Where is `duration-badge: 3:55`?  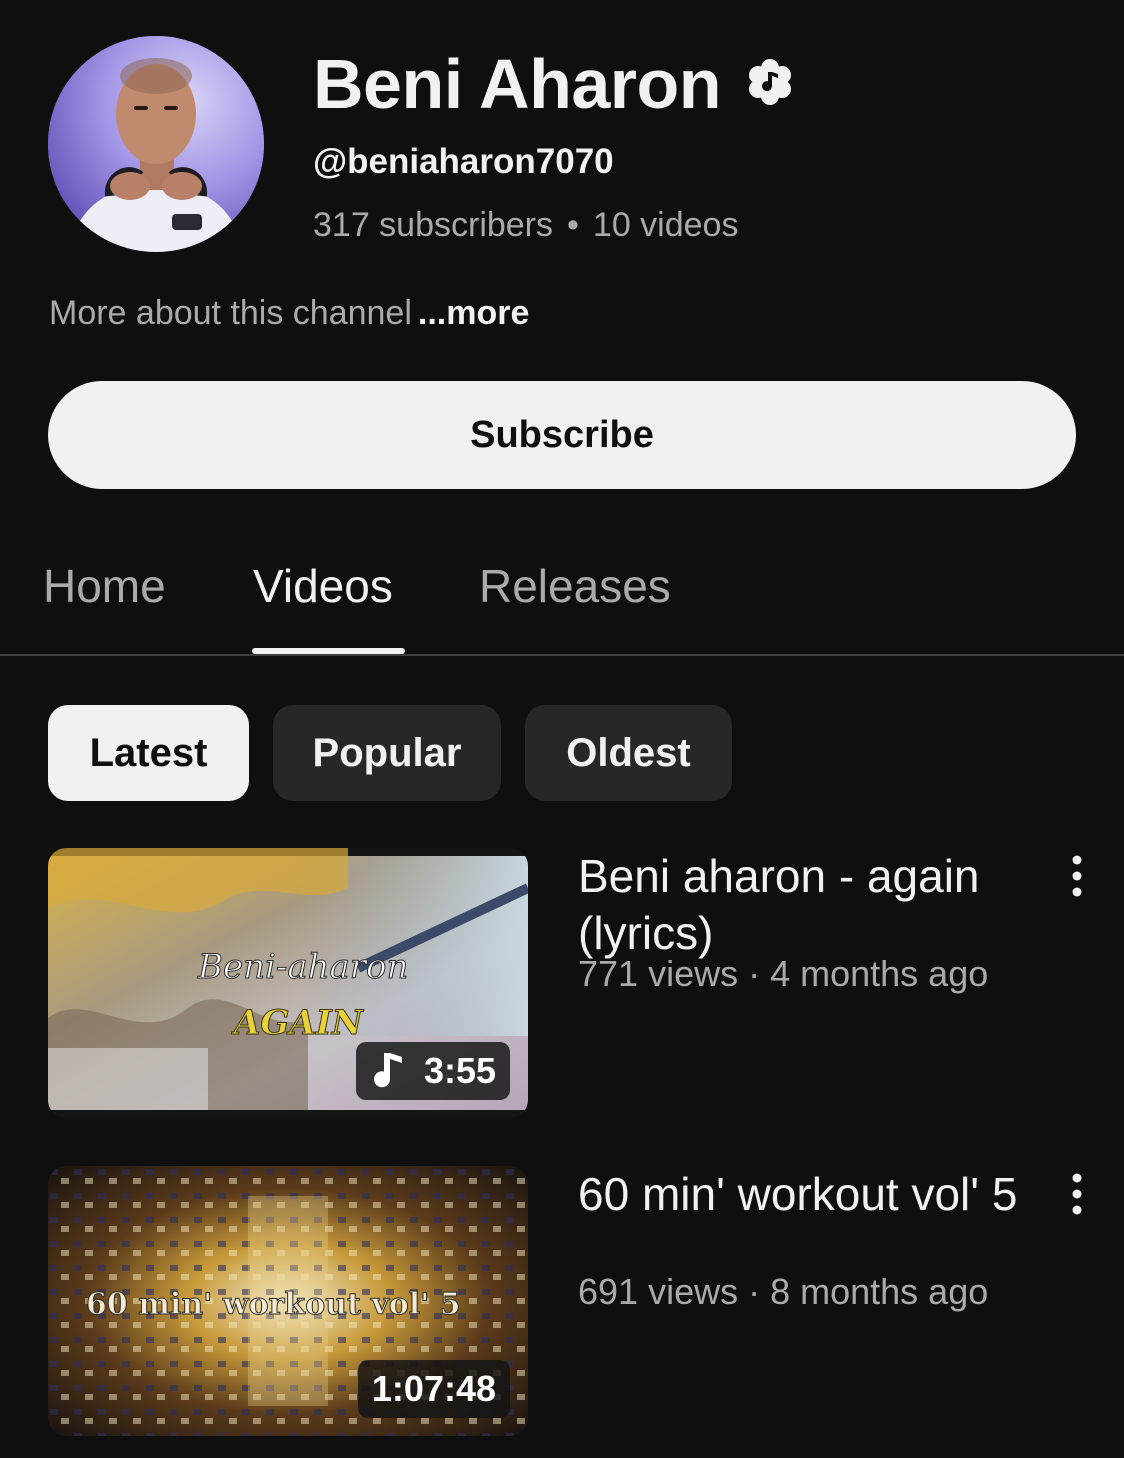
duration-badge: 3:55 is located at coordinates (432, 1071).